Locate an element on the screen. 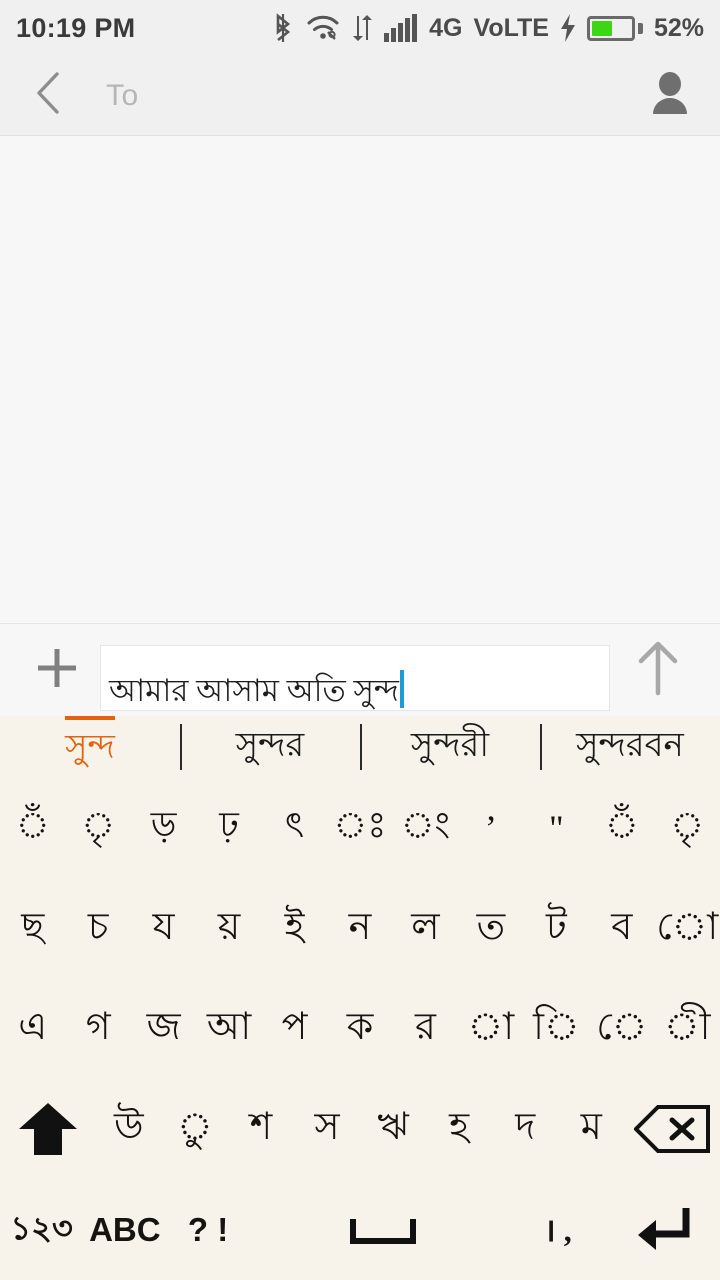  keyboard-row-1: ঁ ৃ ড় ঢ় ৎ ঃ ং ’ " ঁ ৃ is located at coordinates (360, 828).